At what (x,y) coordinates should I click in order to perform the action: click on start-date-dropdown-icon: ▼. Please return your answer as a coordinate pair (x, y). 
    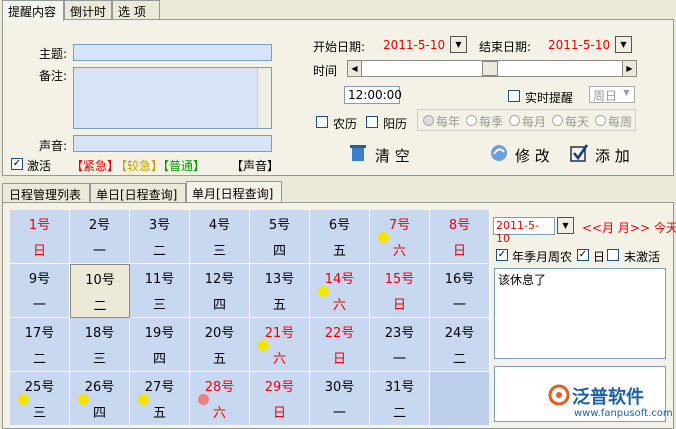
    Looking at the image, I should click on (458, 44).